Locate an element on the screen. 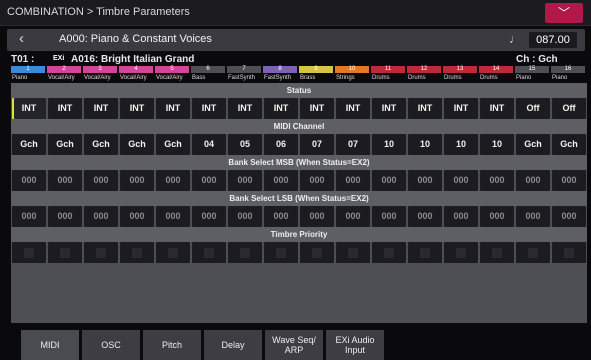 The height and width of the screenshot is (360, 591). combination-name: A000: Piano & Constant Voices is located at coordinates (135, 39).